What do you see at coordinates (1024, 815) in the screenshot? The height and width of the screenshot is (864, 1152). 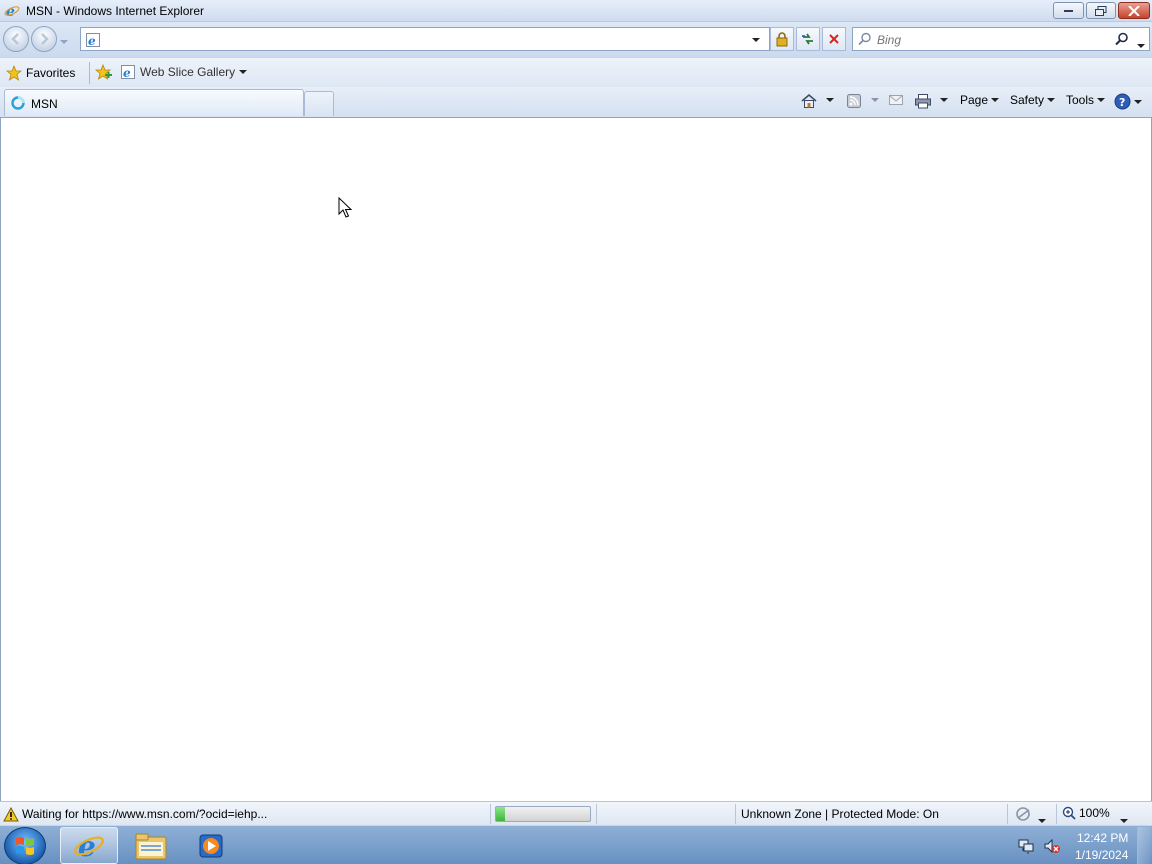 I see `protected-mode-icon` at bounding box center [1024, 815].